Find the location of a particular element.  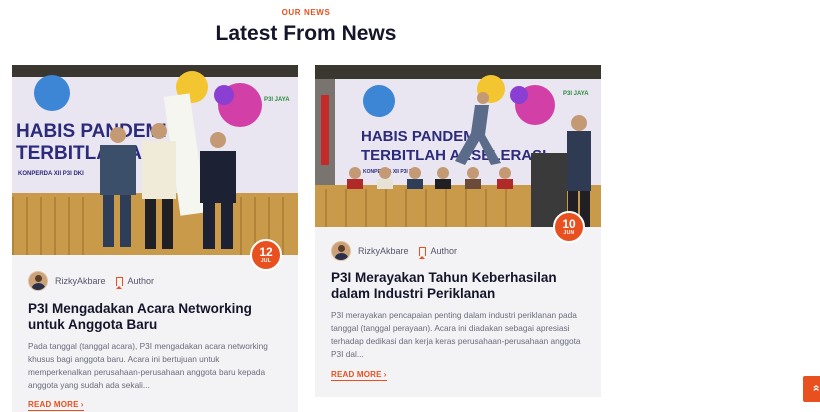

date-month: JUL is located at coordinates (266, 261).